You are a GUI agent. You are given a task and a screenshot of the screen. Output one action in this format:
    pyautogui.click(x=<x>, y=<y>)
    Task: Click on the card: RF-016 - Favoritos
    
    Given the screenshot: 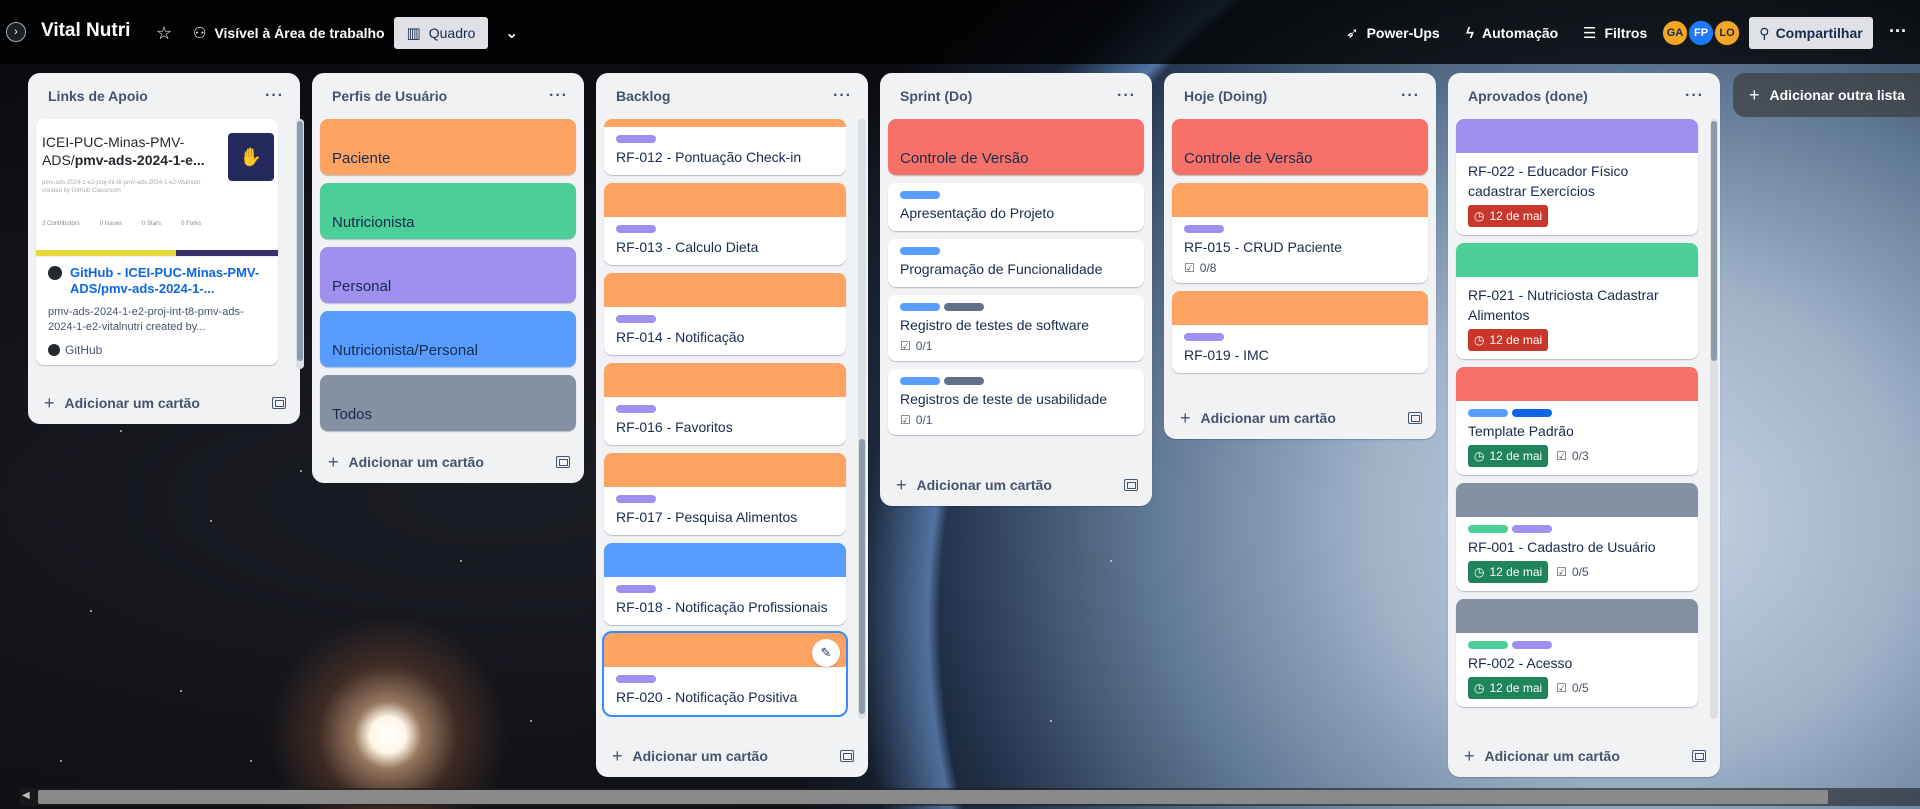 What is the action you would take?
    pyautogui.click(x=725, y=404)
    